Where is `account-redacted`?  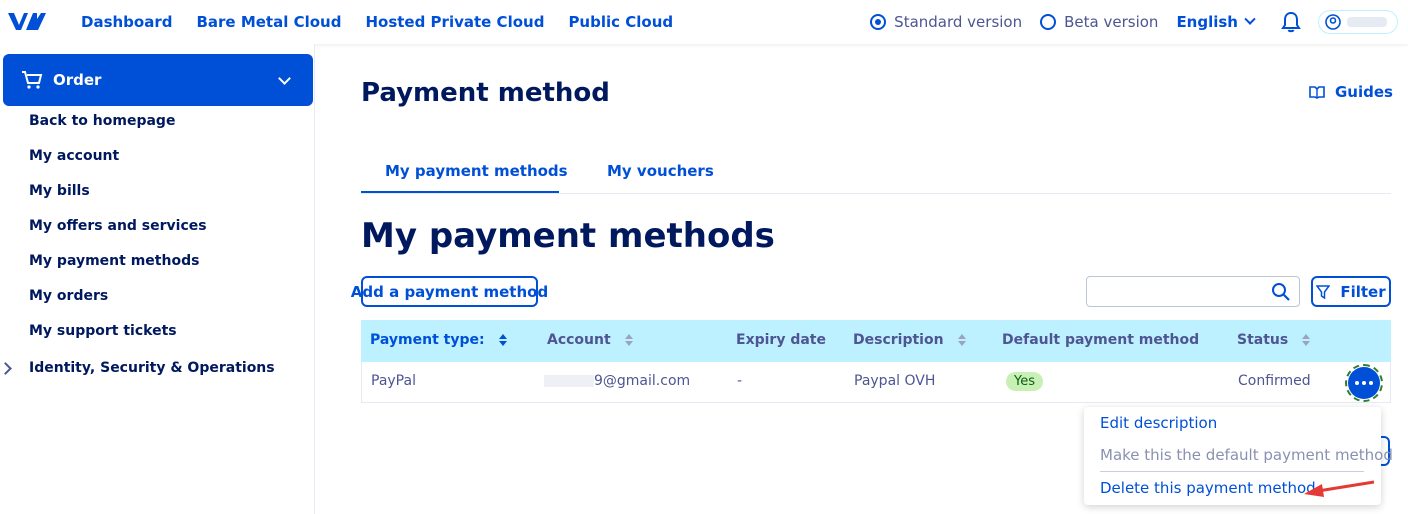 account-redacted is located at coordinates (569, 381).